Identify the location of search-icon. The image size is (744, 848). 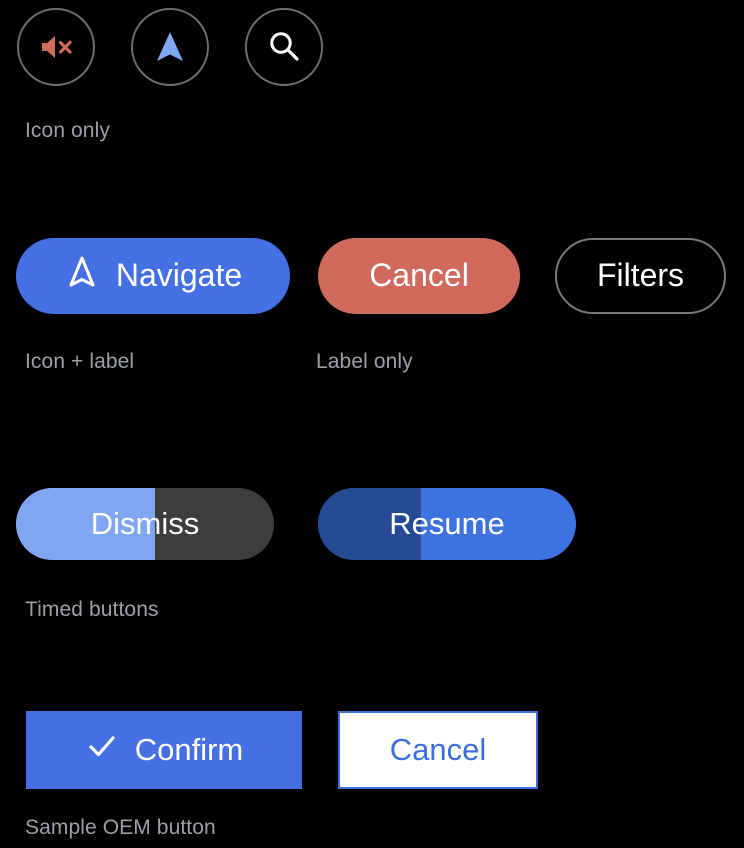
(284, 47).